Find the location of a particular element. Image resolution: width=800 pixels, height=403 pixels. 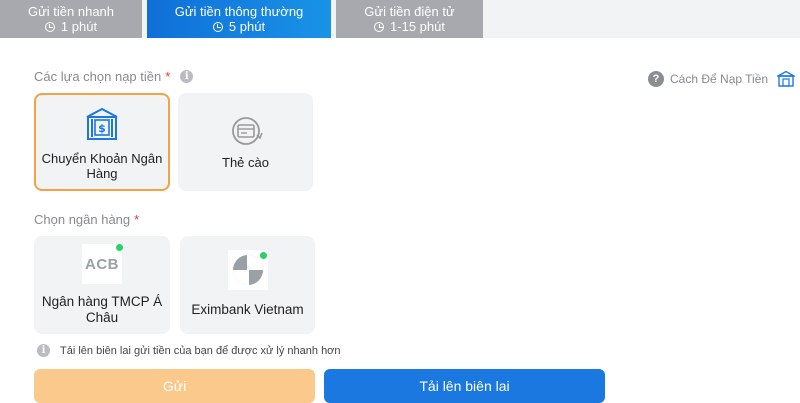

tab-normal-deposit: Gửi tiền thông thường 5 phút is located at coordinates (239, 19).